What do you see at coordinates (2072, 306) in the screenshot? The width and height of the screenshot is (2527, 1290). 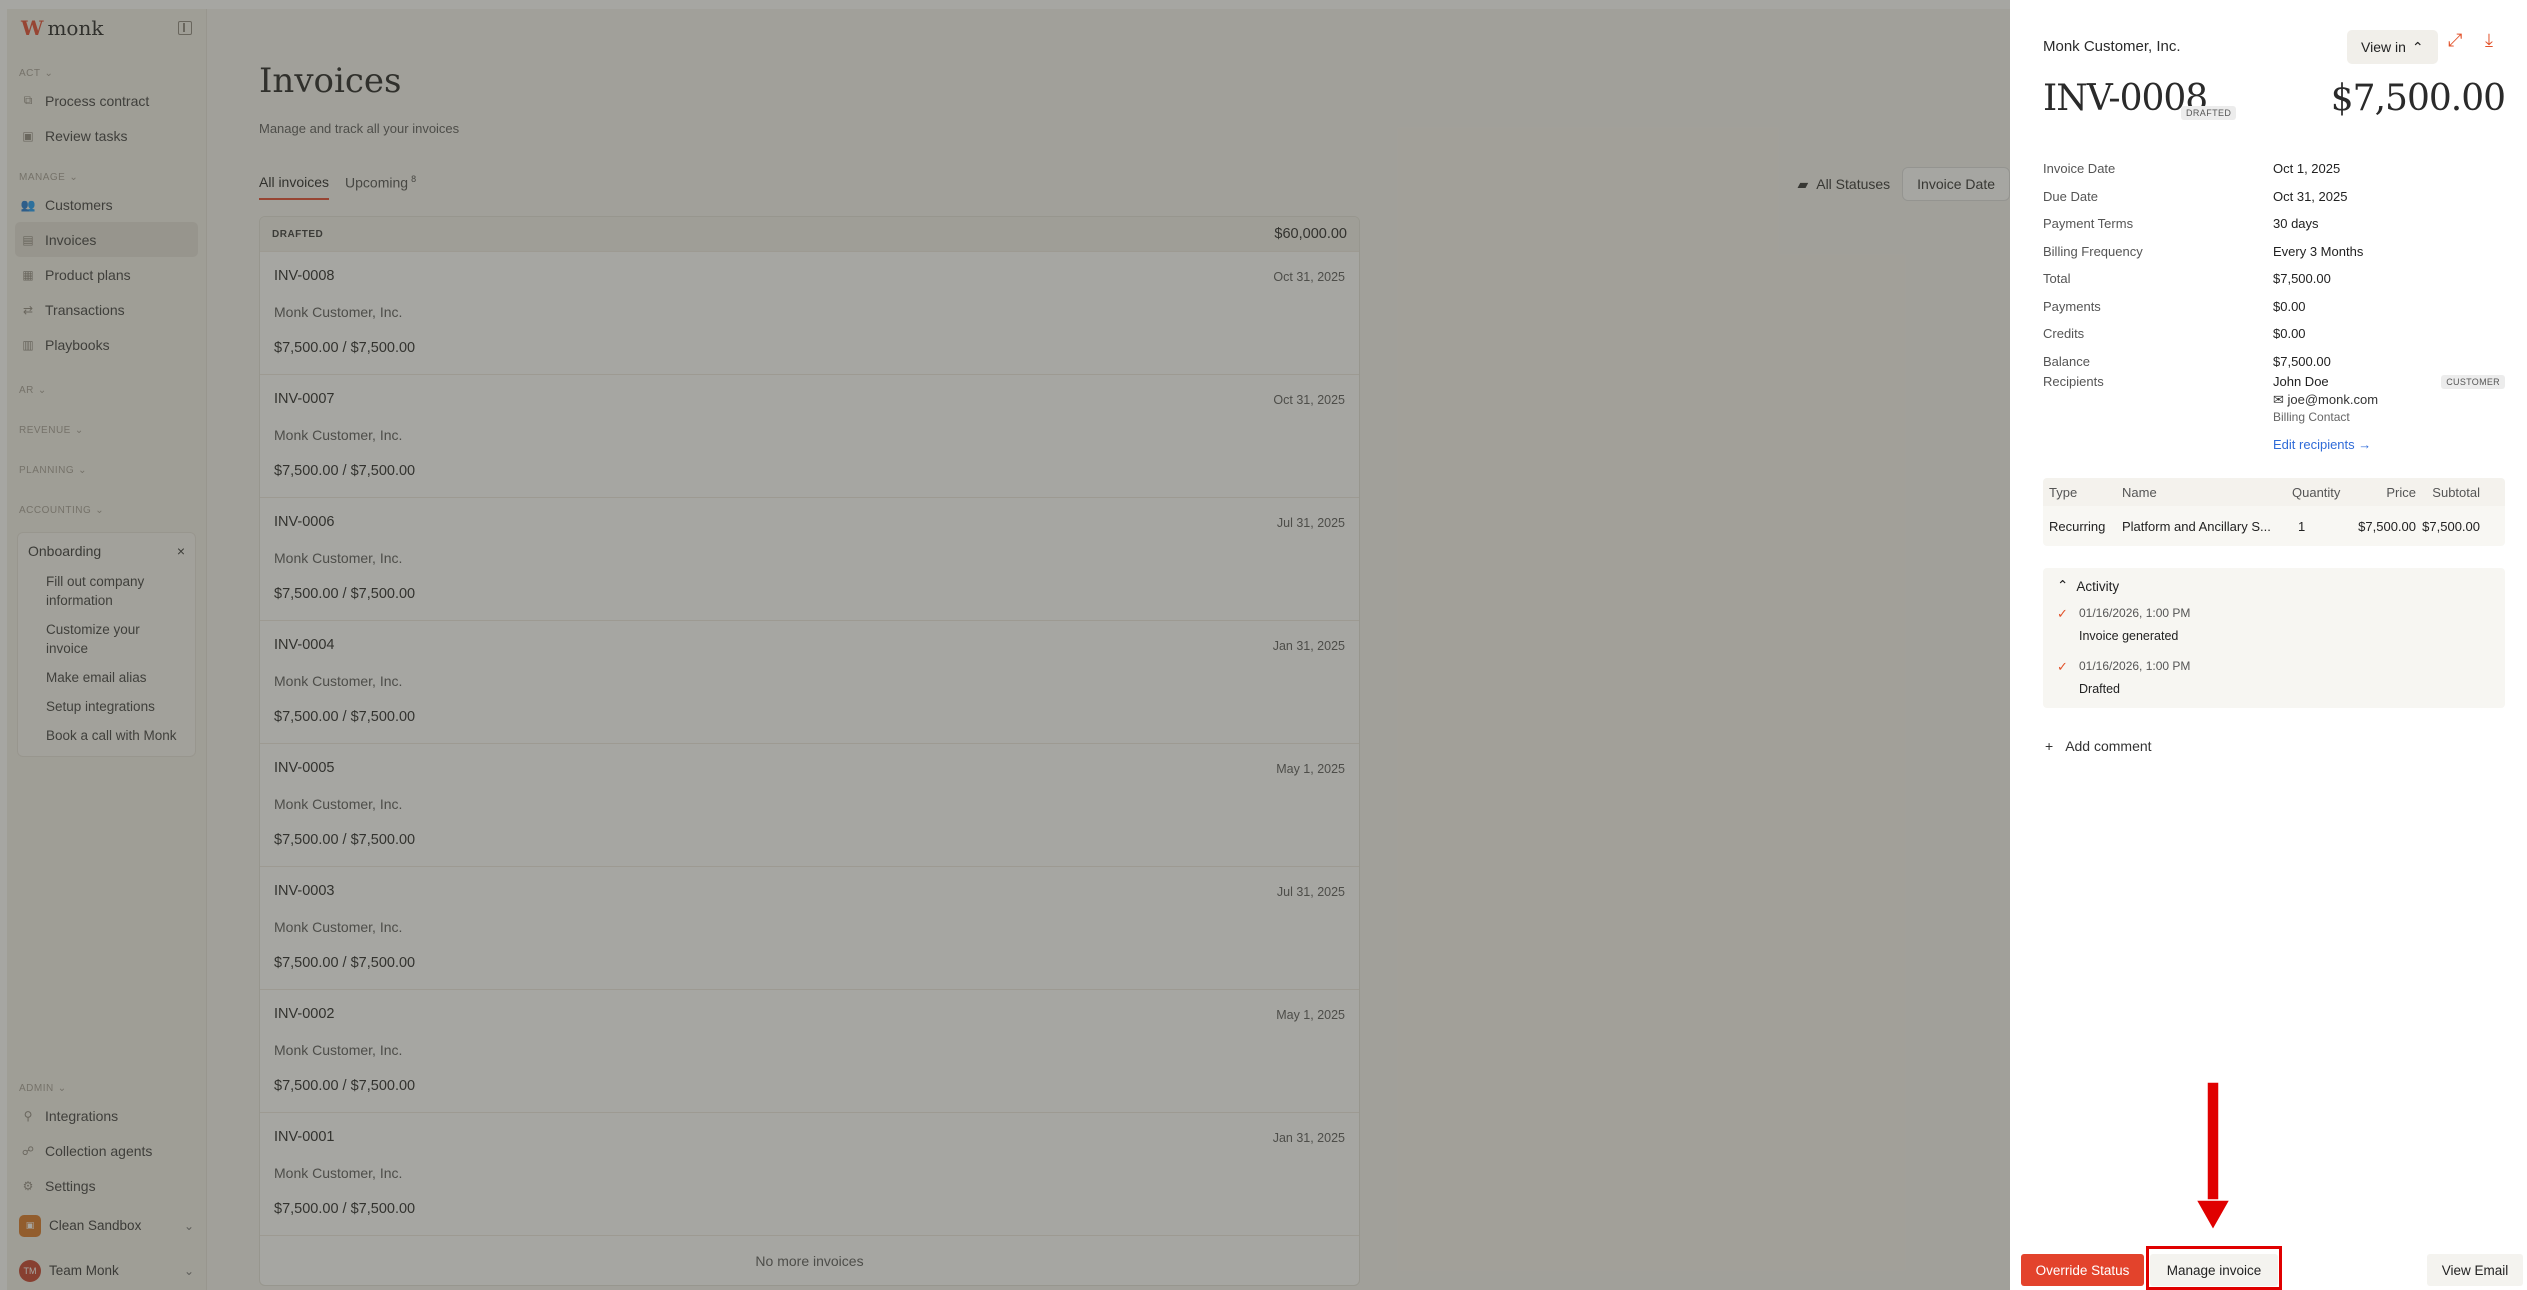 I see `fact-label: Payments` at bounding box center [2072, 306].